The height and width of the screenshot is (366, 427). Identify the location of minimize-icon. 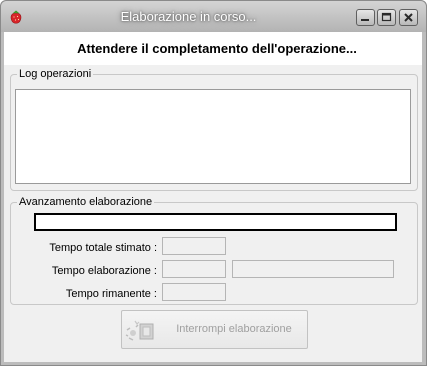
(365, 20).